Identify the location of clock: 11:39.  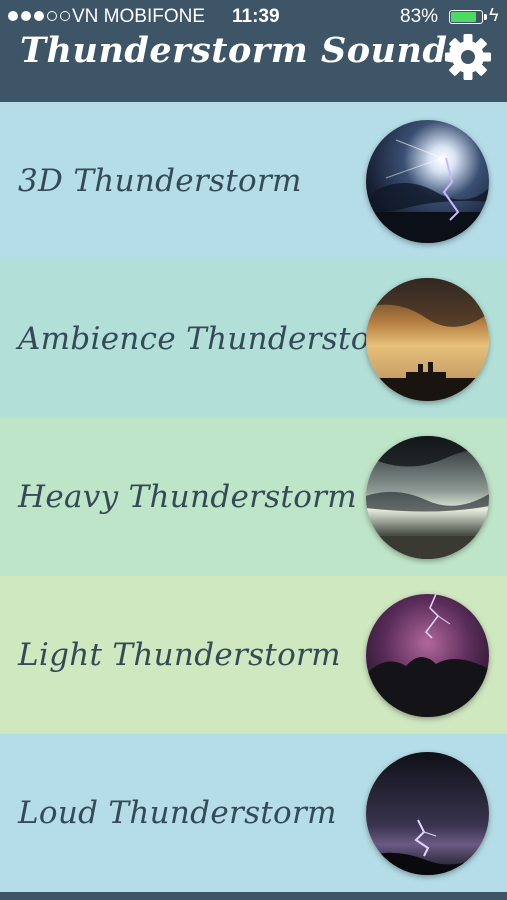
(256, 16).